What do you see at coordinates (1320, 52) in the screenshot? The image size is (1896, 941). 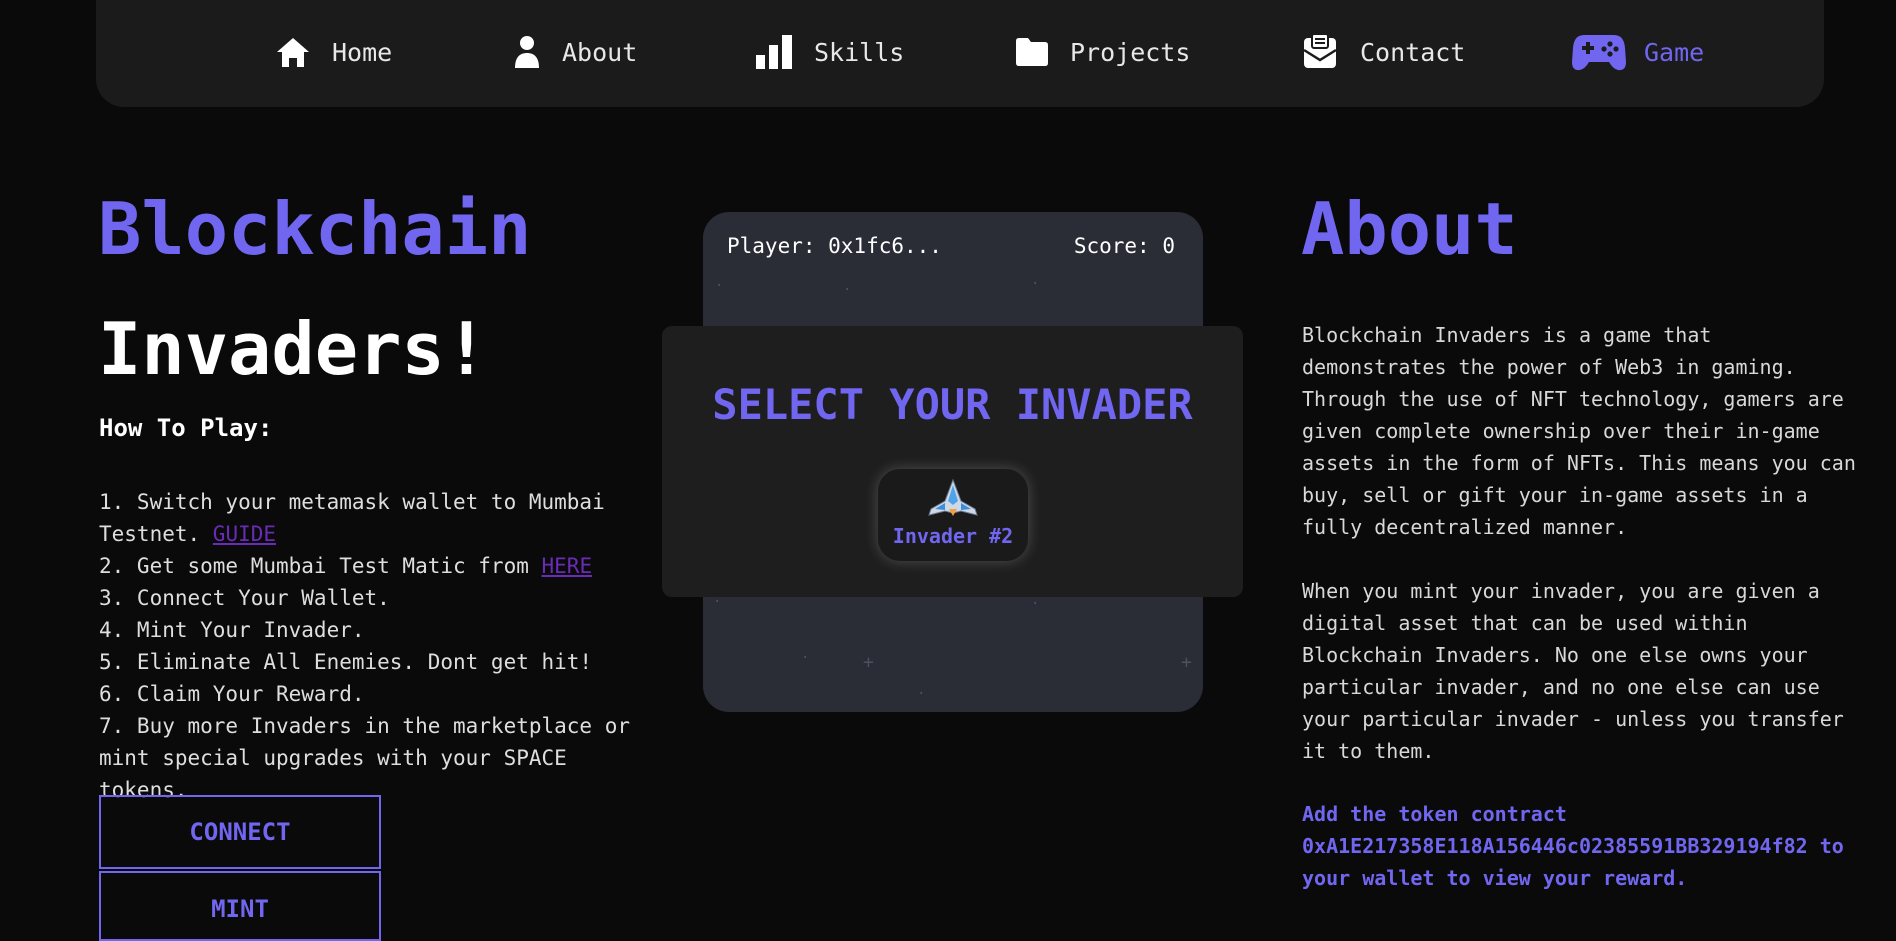 I see `contact-card-icon` at bounding box center [1320, 52].